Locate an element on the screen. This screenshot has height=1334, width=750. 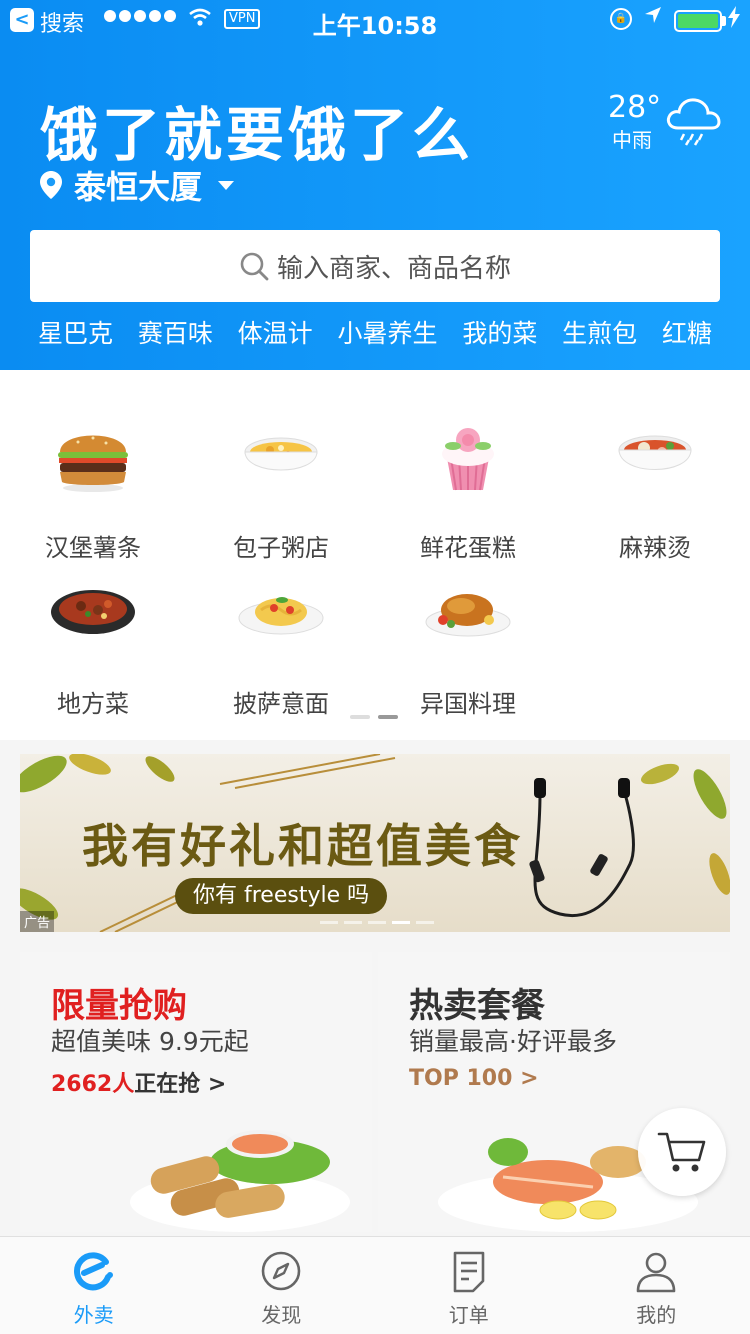
category-item: 麻辣烫 is located at coordinates (655, 486).